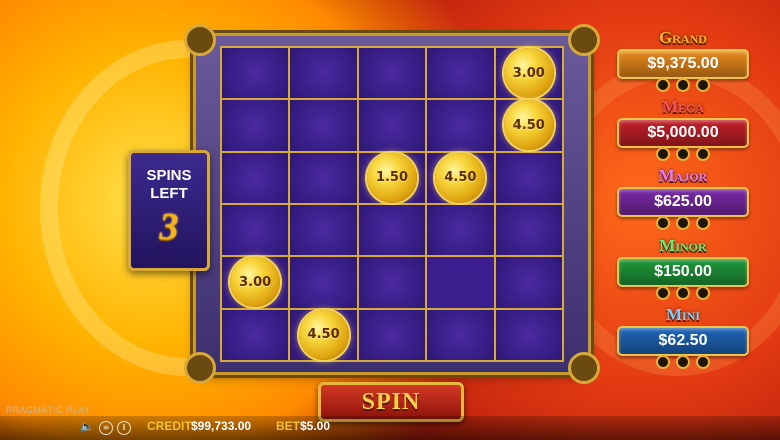 This screenshot has width=780, height=440. I want to click on info-icon: i, so click(124, 428).